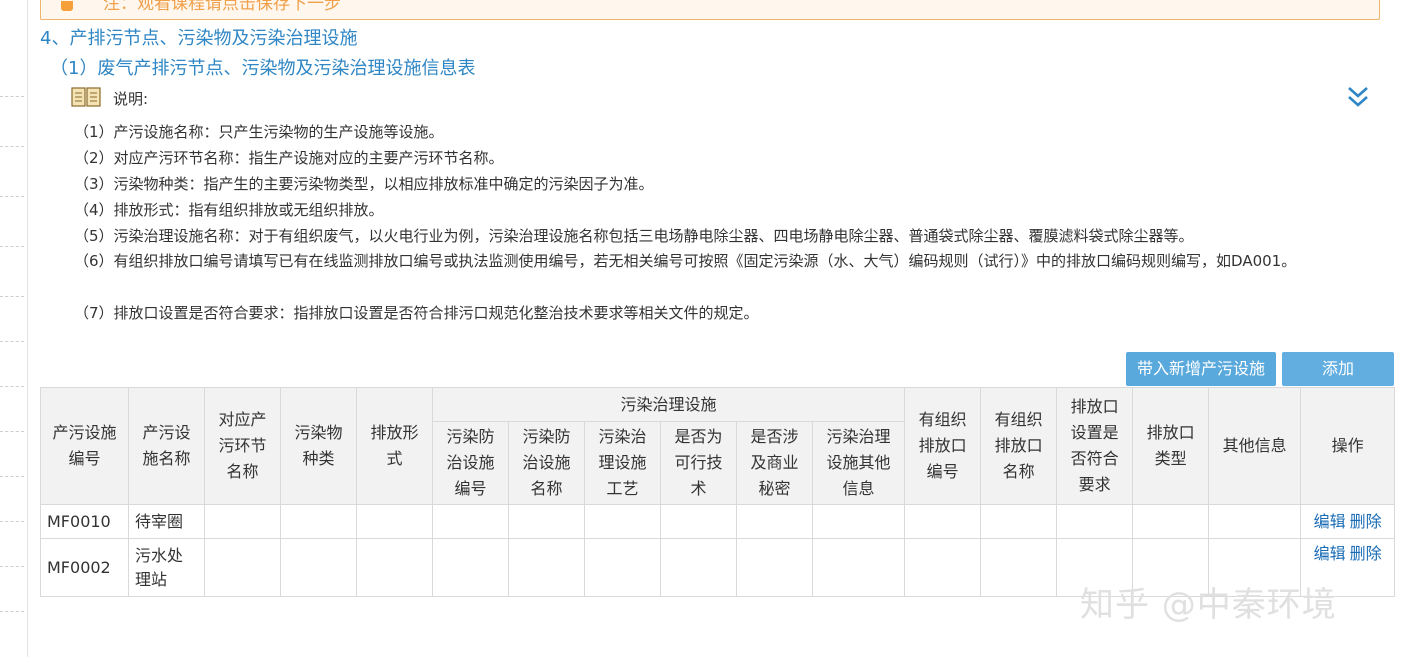 This screenshot has height=657, width=1419. I want to click on header-treatment-name: 污染防治设施名称, so click(546, 463).